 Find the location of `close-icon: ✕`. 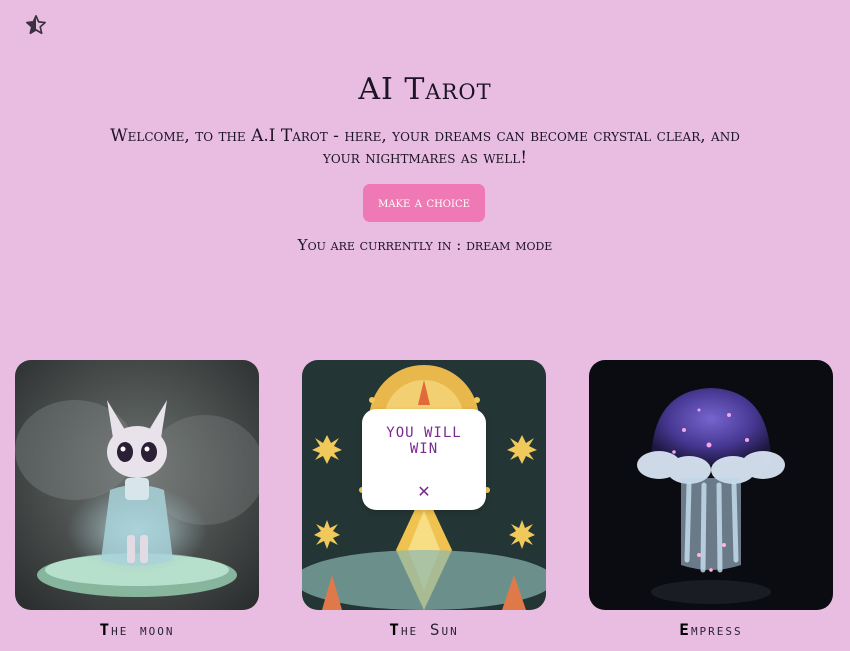

close-icon: ✕ is located at coordinates (424, 491).